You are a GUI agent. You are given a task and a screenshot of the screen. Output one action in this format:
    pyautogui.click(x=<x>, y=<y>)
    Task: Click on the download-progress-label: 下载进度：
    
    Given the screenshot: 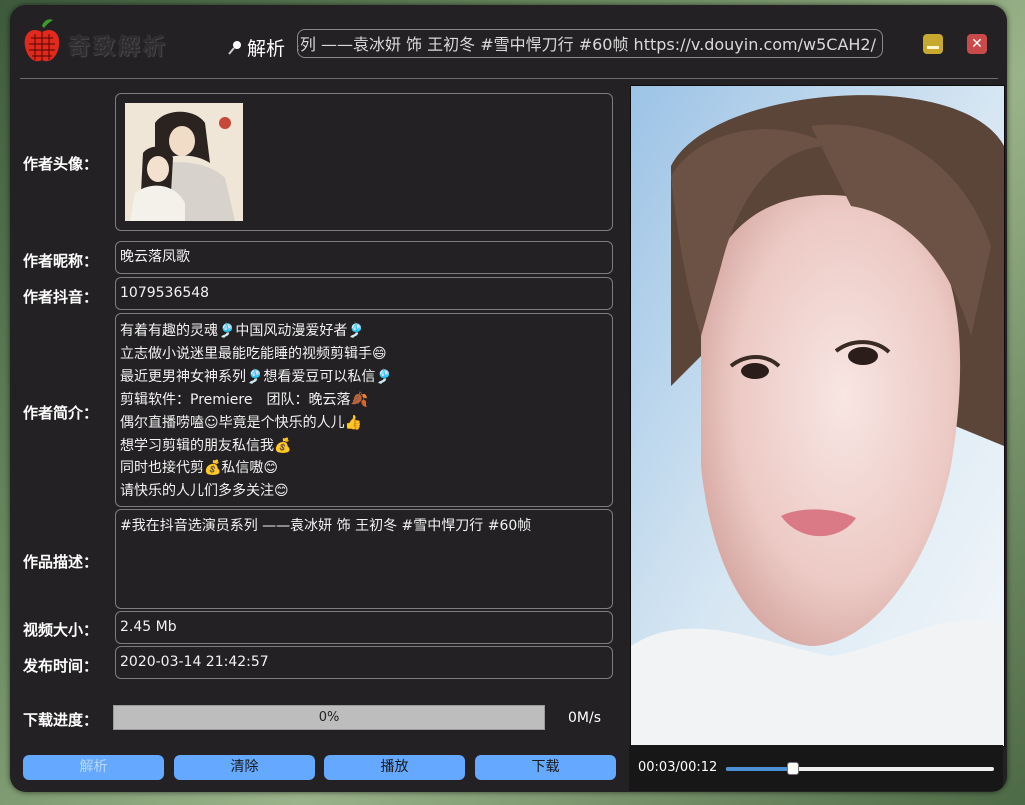 What is the action you would take?
    pyautogui.click(x=61, y=720)
    